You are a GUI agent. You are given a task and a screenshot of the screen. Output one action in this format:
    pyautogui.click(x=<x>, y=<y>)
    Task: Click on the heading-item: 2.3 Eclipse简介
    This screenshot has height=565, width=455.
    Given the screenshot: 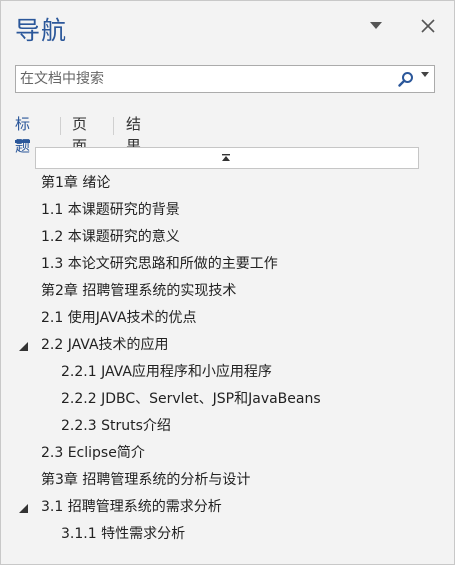 What is the action you would take?
    pyautogui.click(x=93, y=453)
    